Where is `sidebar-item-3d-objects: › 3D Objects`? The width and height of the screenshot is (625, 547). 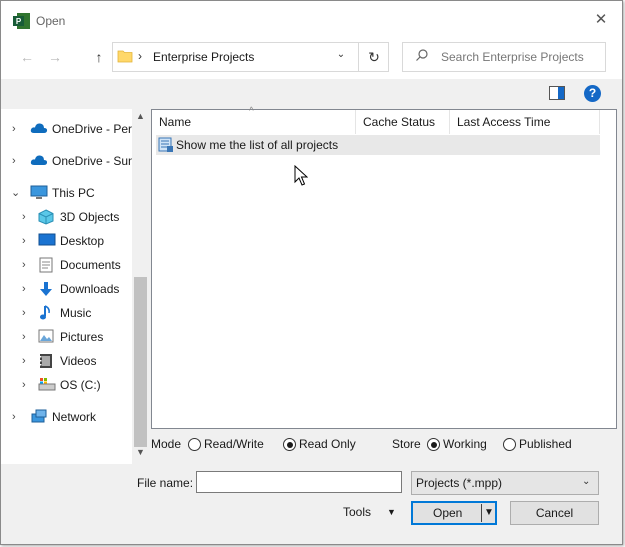 sidebar-item-3d-objects: › 3D Objects is located at coordinates (66, 217).